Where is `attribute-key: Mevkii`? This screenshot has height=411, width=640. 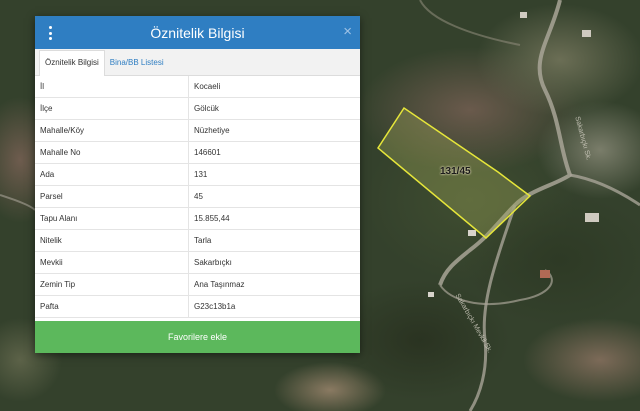
attribute-key: Mevkii is located at coordinates (112, 262).